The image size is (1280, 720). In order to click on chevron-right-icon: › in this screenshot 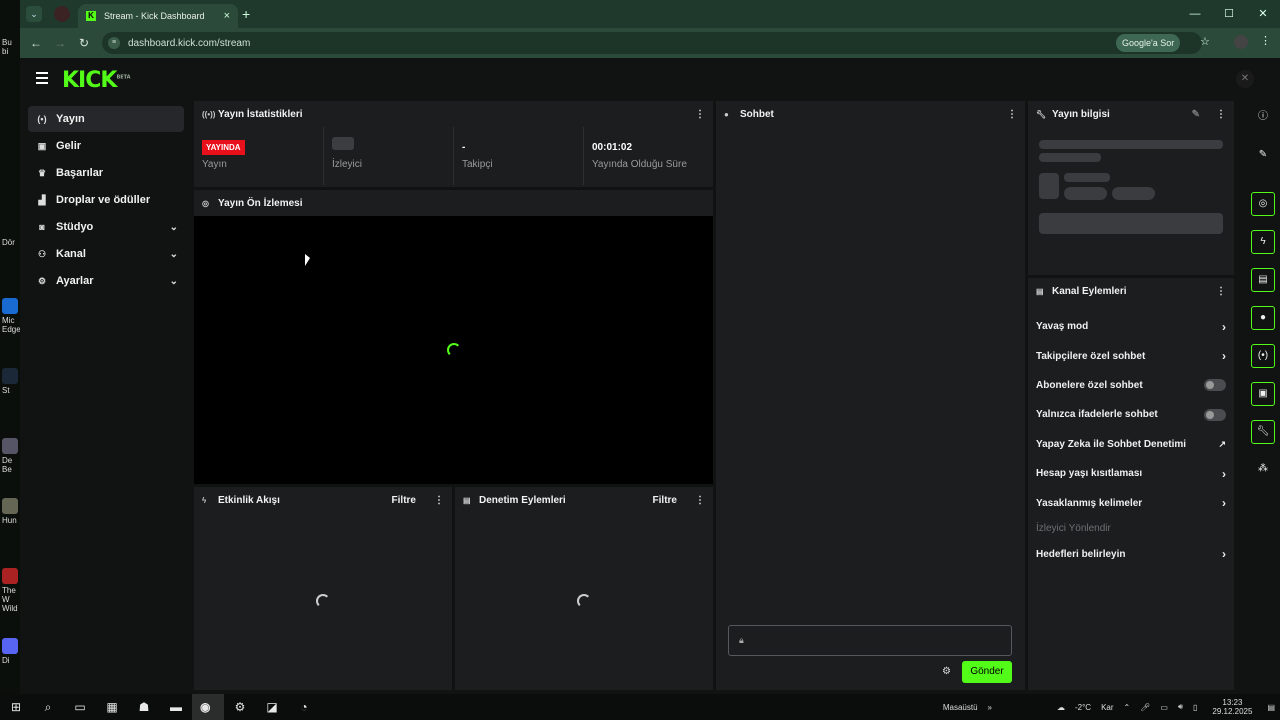, I will do `click(1224, 503)`.